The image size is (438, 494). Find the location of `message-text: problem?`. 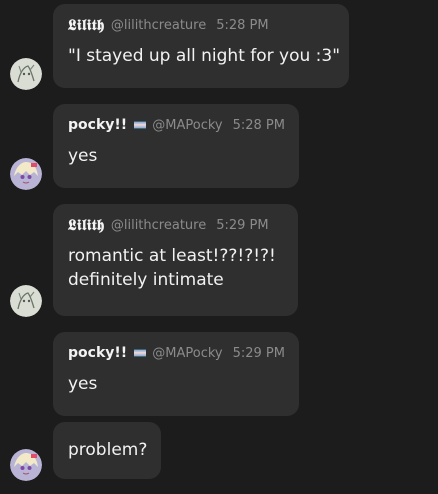

message-text: problem? is located at coordinates (108, 450).